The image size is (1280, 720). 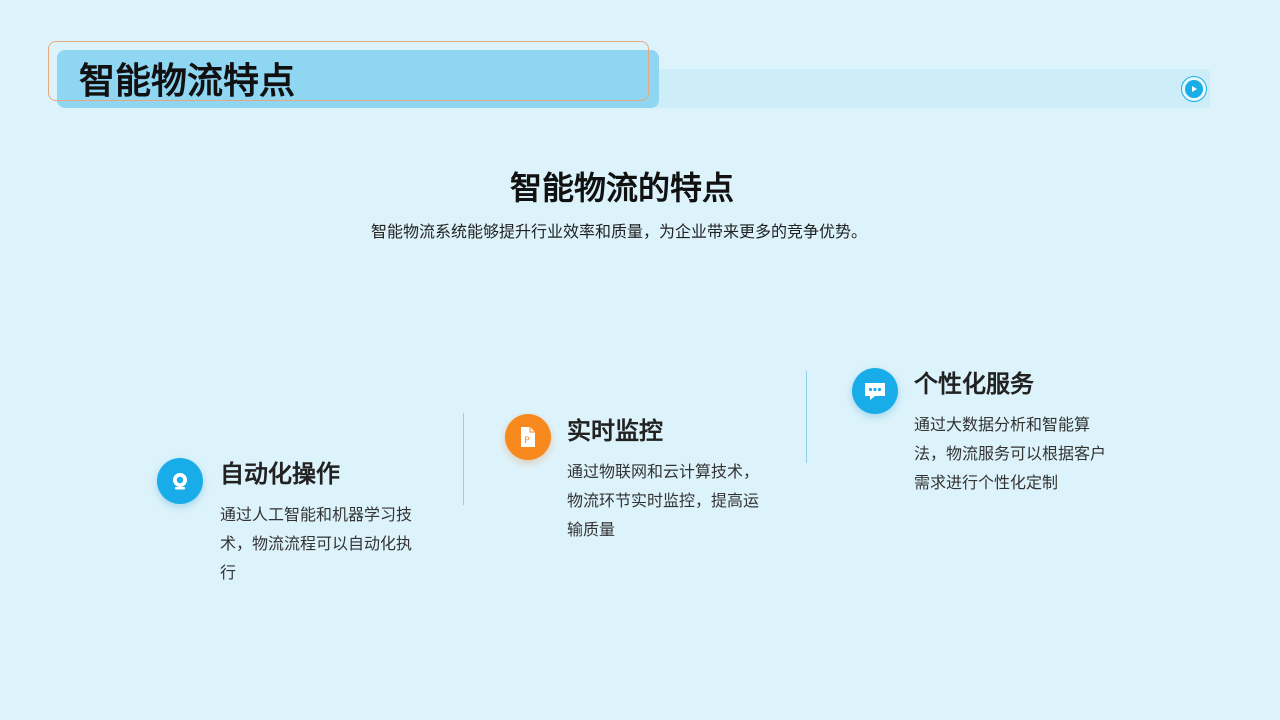 What do you see at coordinates (974, 384) in the screenshot?
I see `feature-title: 个性化服务` at bounding box center [974, 384].